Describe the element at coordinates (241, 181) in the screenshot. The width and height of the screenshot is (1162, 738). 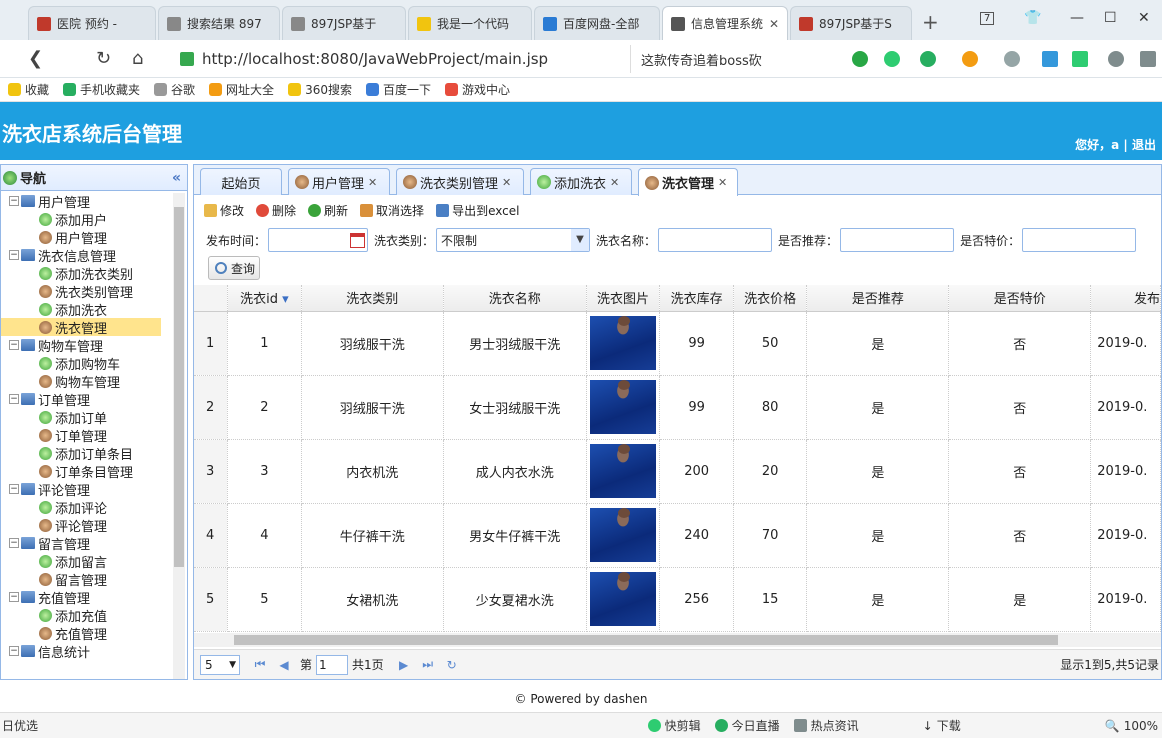
I see `content-tab: 起始页` at that location.